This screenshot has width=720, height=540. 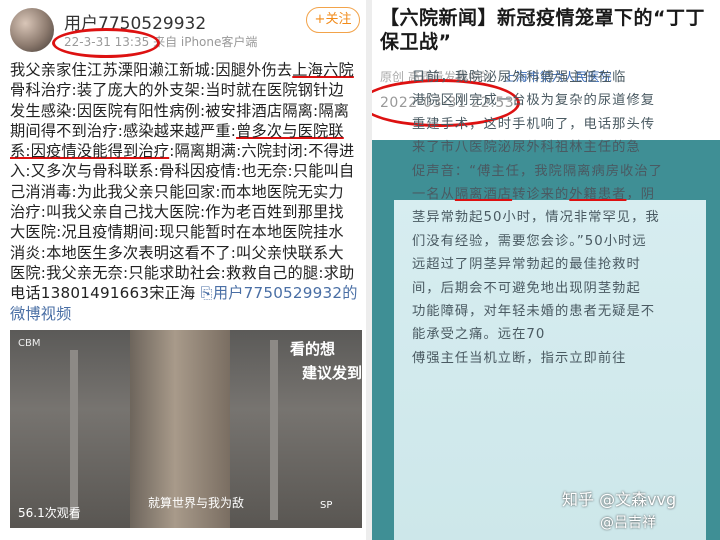 What do you see at coordinates (285, 293) in the screenshot?
I see `user-mention-link: 用户7750529932的` at bounding box center [285, 293].